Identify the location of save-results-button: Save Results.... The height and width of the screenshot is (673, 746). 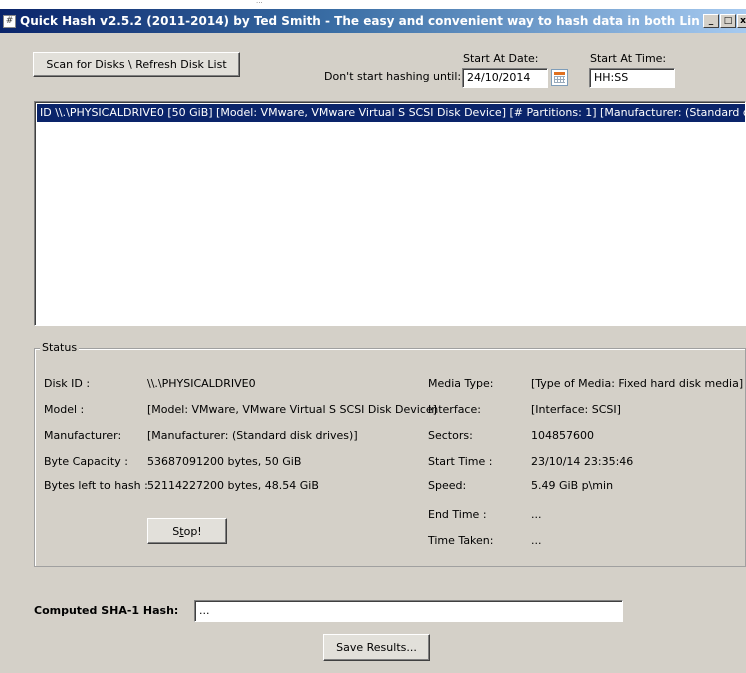
(376, 647).